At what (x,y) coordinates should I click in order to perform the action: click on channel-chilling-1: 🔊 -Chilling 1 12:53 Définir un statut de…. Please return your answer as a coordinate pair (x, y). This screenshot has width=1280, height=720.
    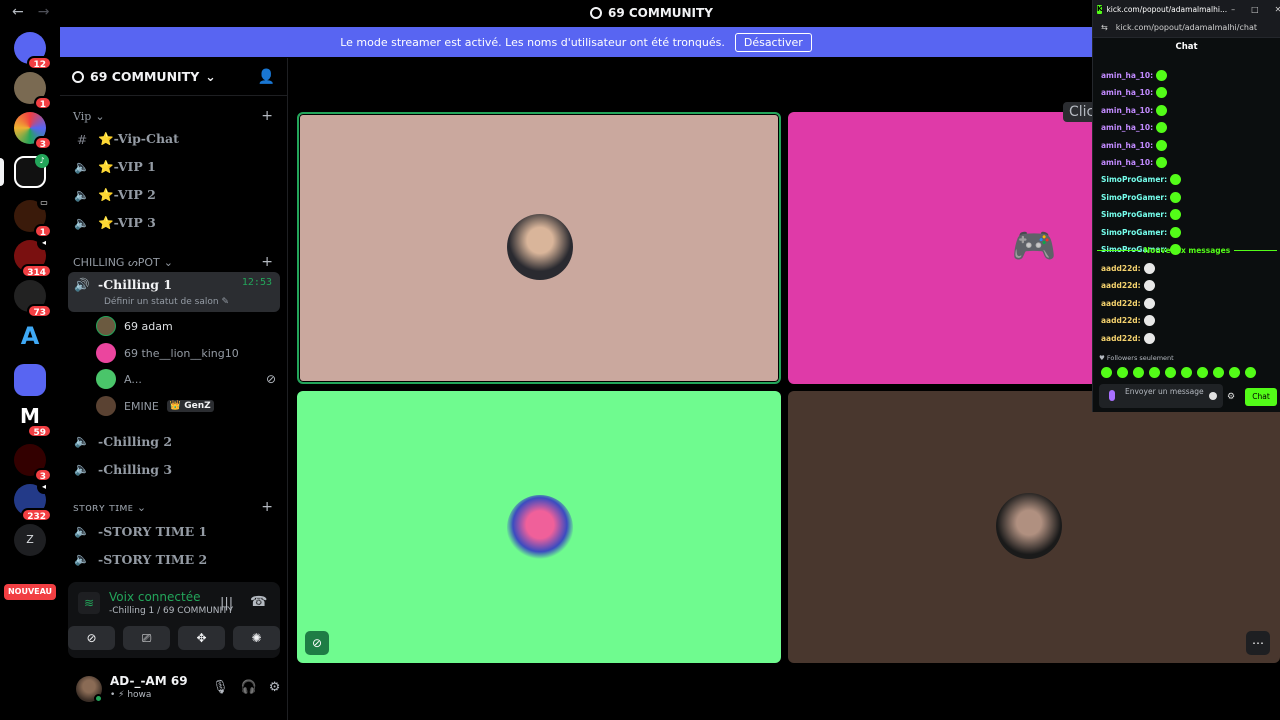
    Looking at the image, I should click on (174, 292).